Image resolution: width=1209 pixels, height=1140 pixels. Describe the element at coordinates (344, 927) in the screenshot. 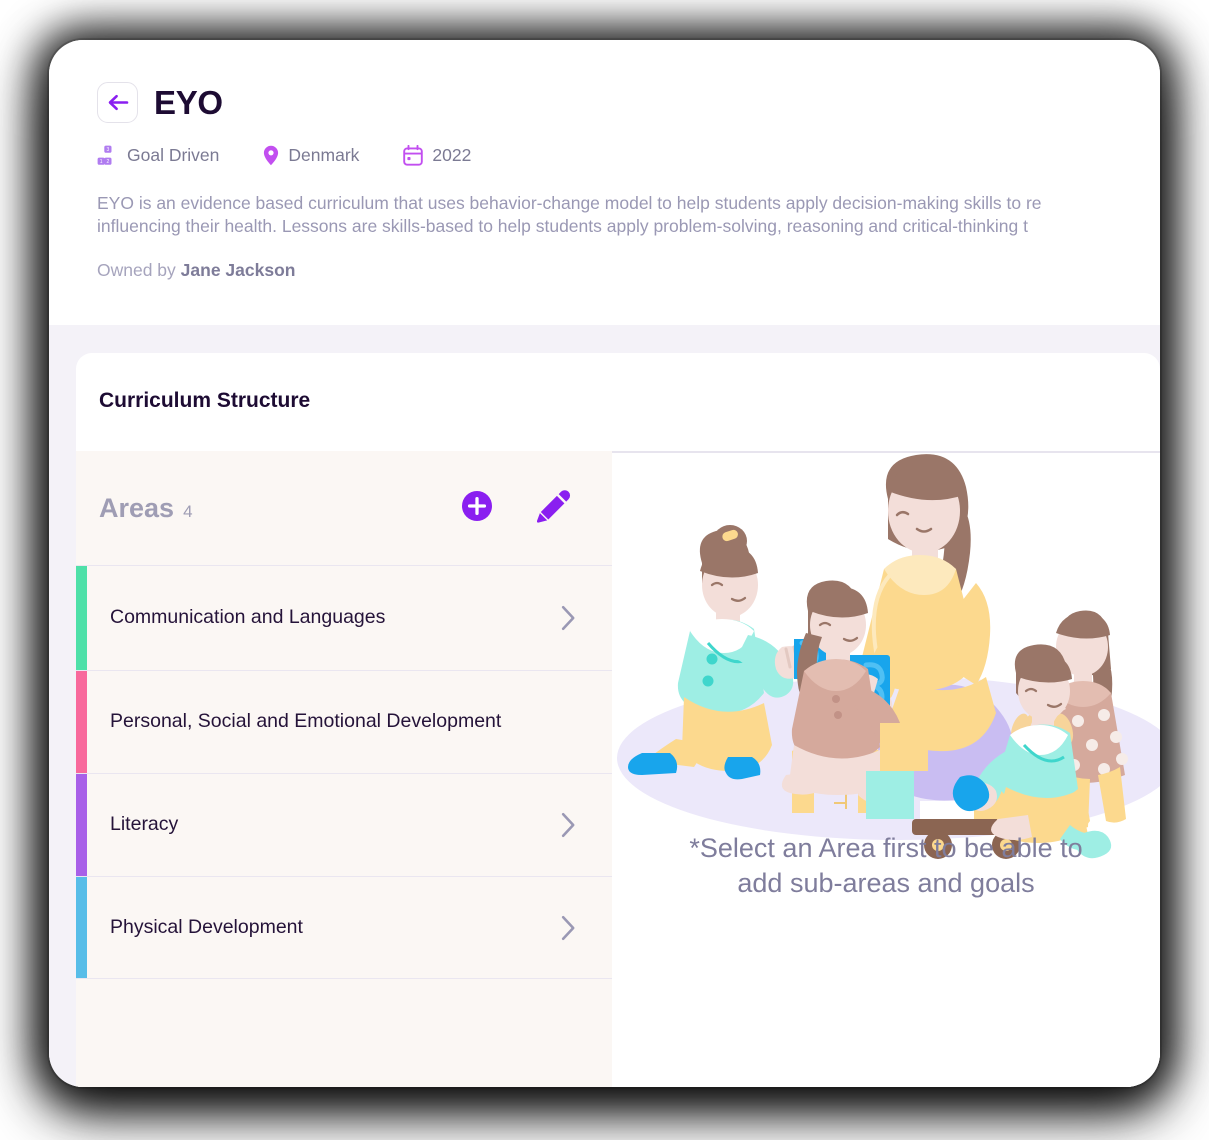

I see `area-row: Physical Development` at that location.